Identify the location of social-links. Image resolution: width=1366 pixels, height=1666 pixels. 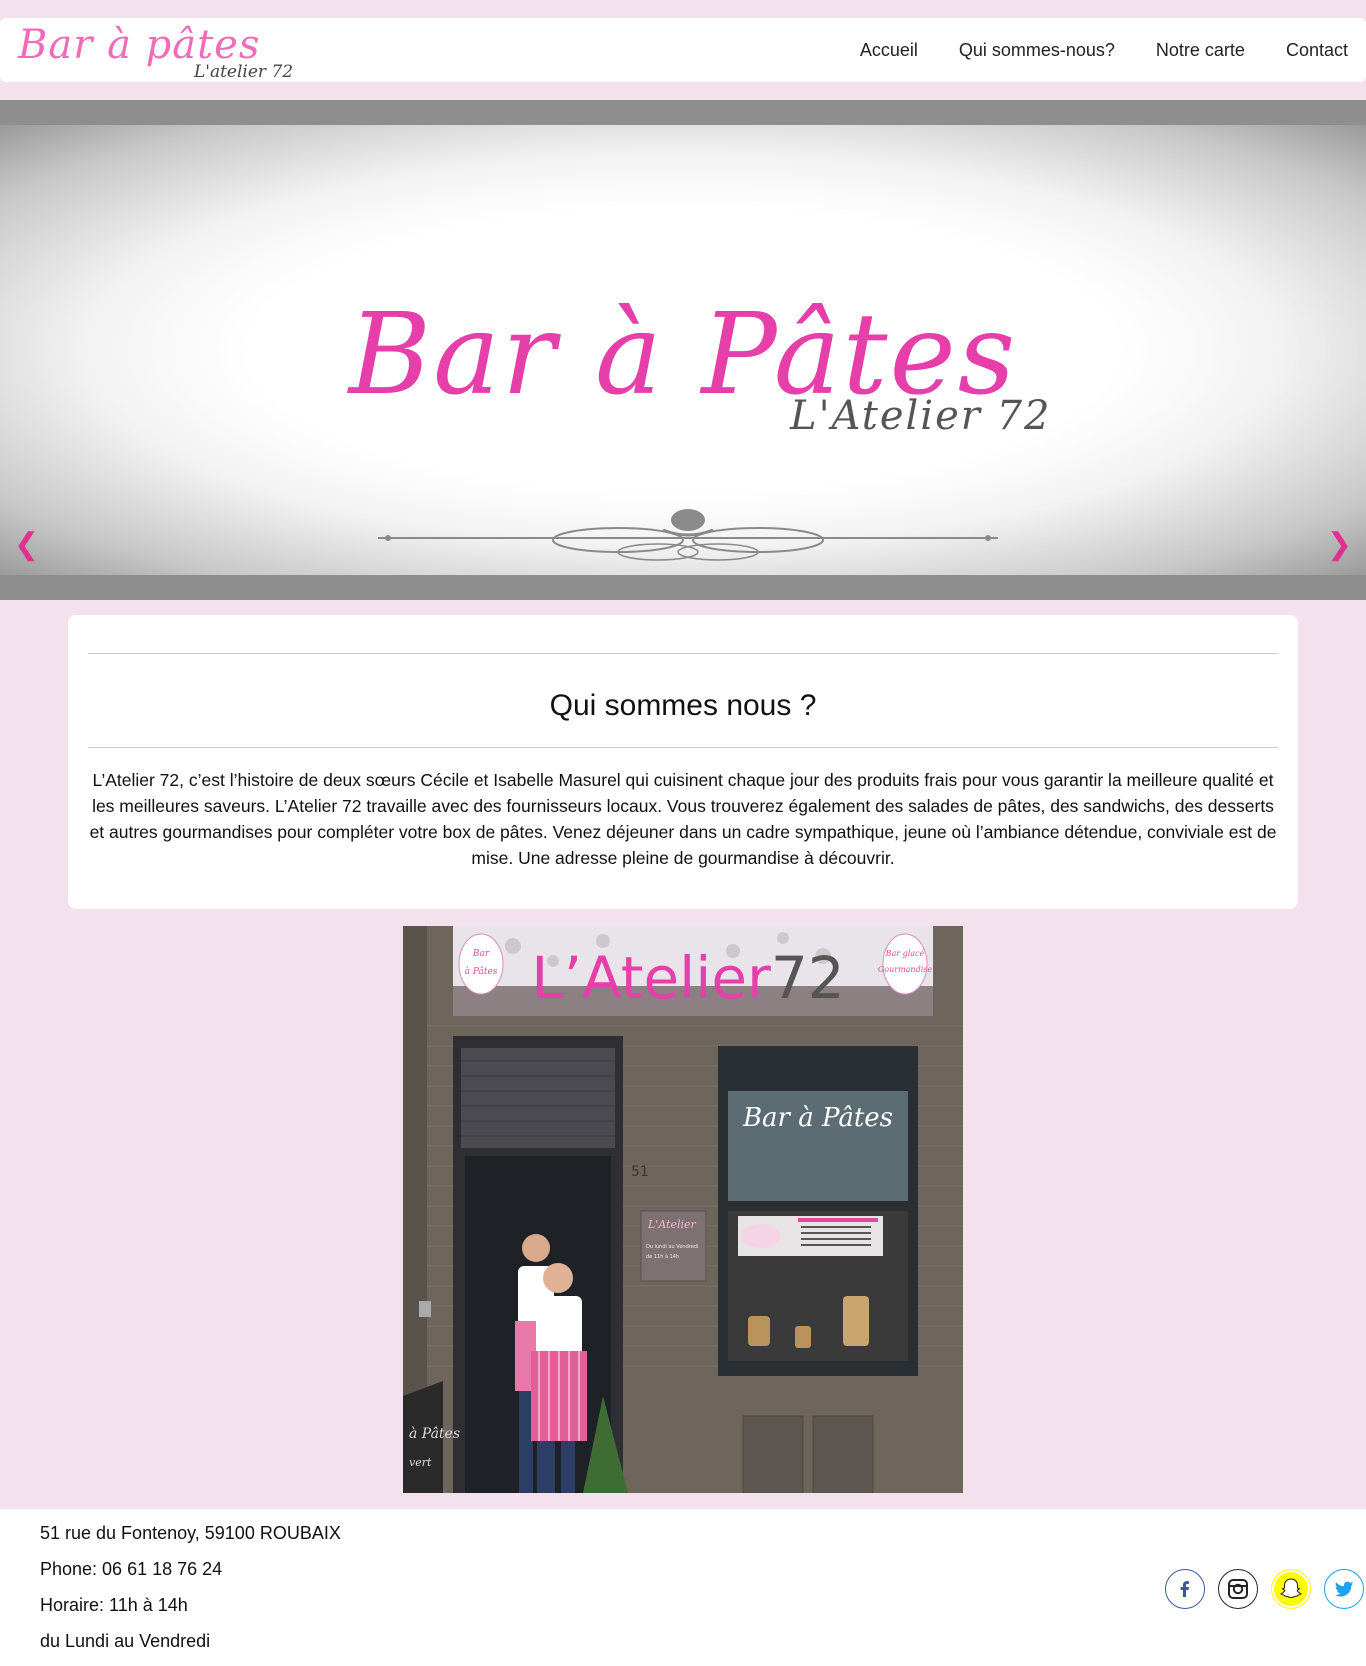
(1258, 1589).